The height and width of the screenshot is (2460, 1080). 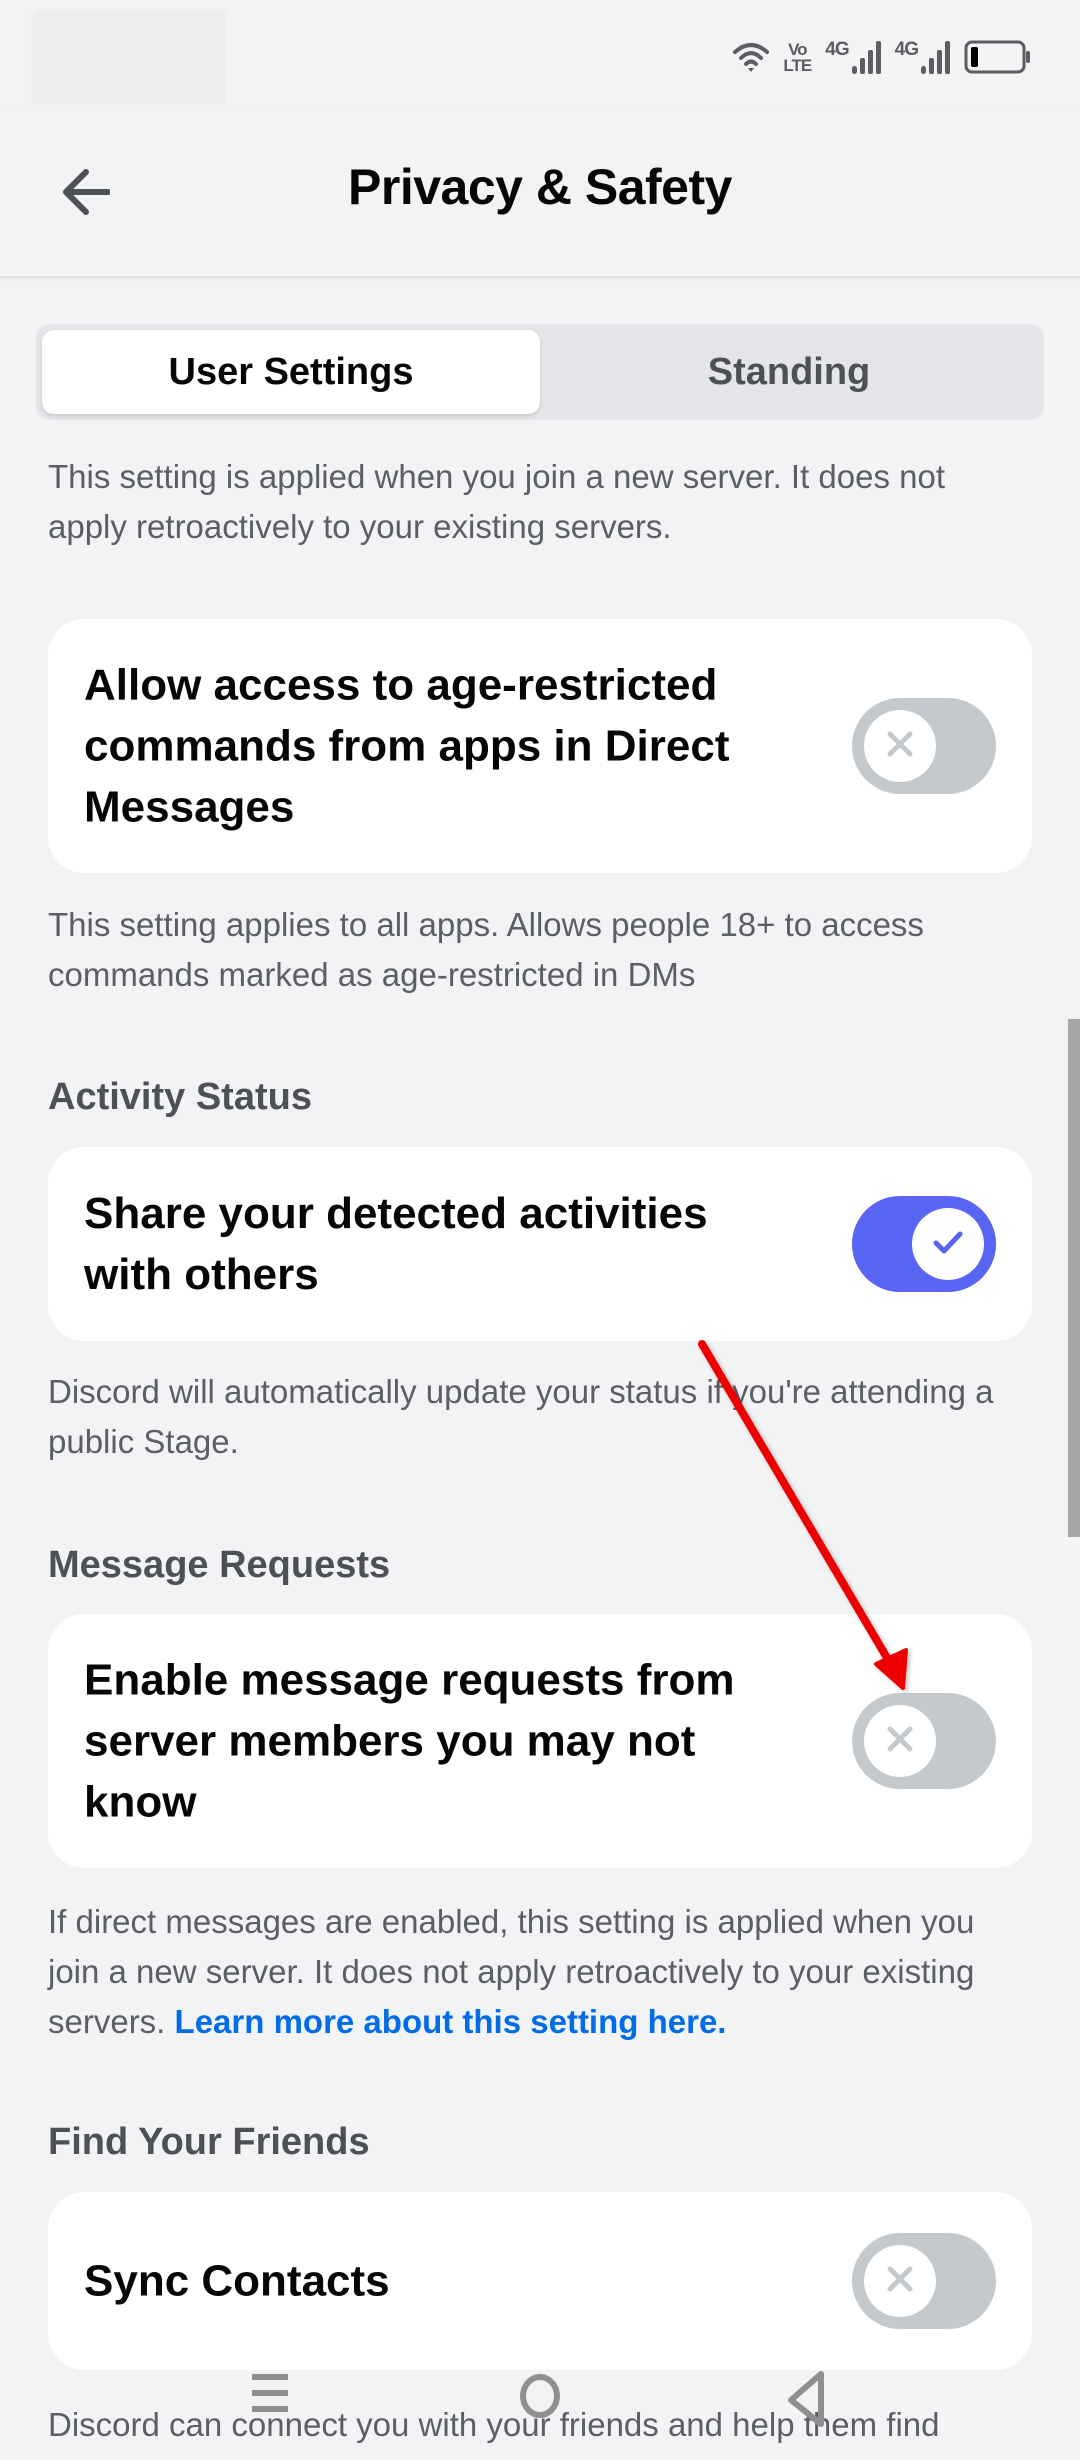 I want to click on signal-4g-sim1-icon: 4G, so click(x=853, y=57).